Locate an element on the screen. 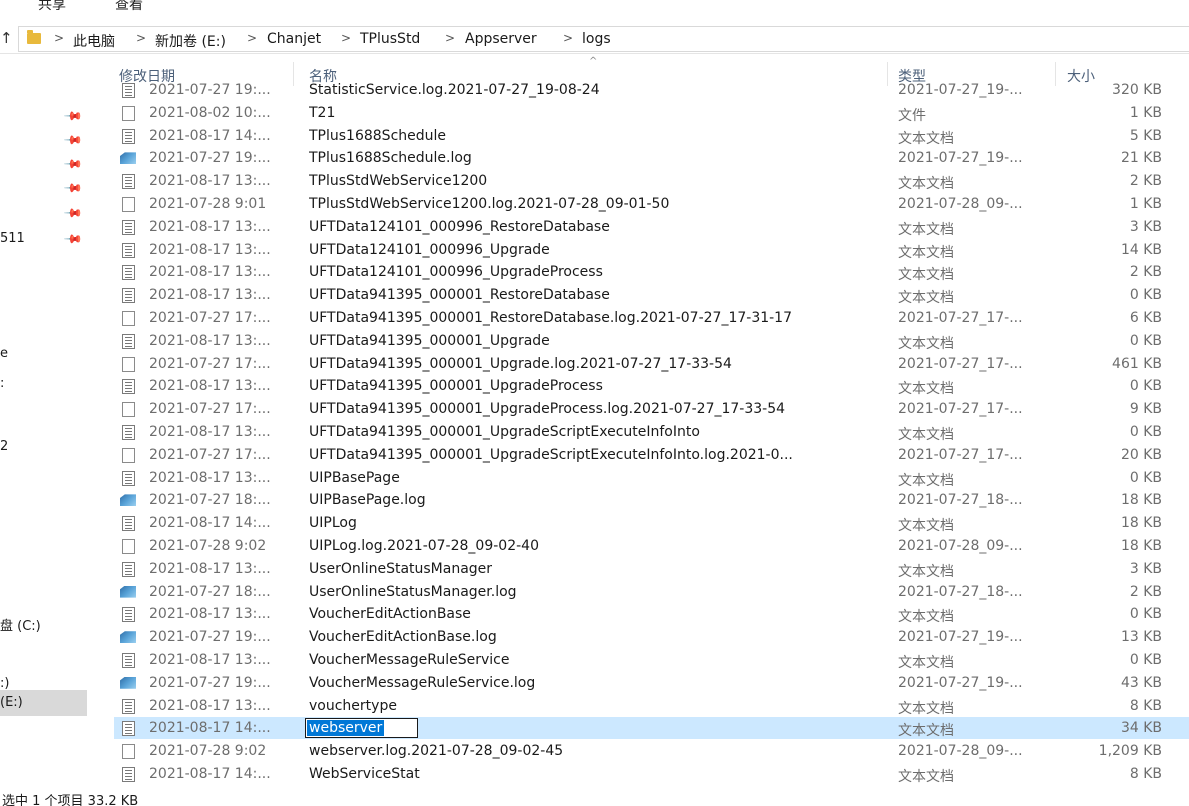 The image size is (1189, 806). file-row: 2021-08-17 14:... WebServiceStat 文本文档 8 KB is located at coordinates (651, 774).